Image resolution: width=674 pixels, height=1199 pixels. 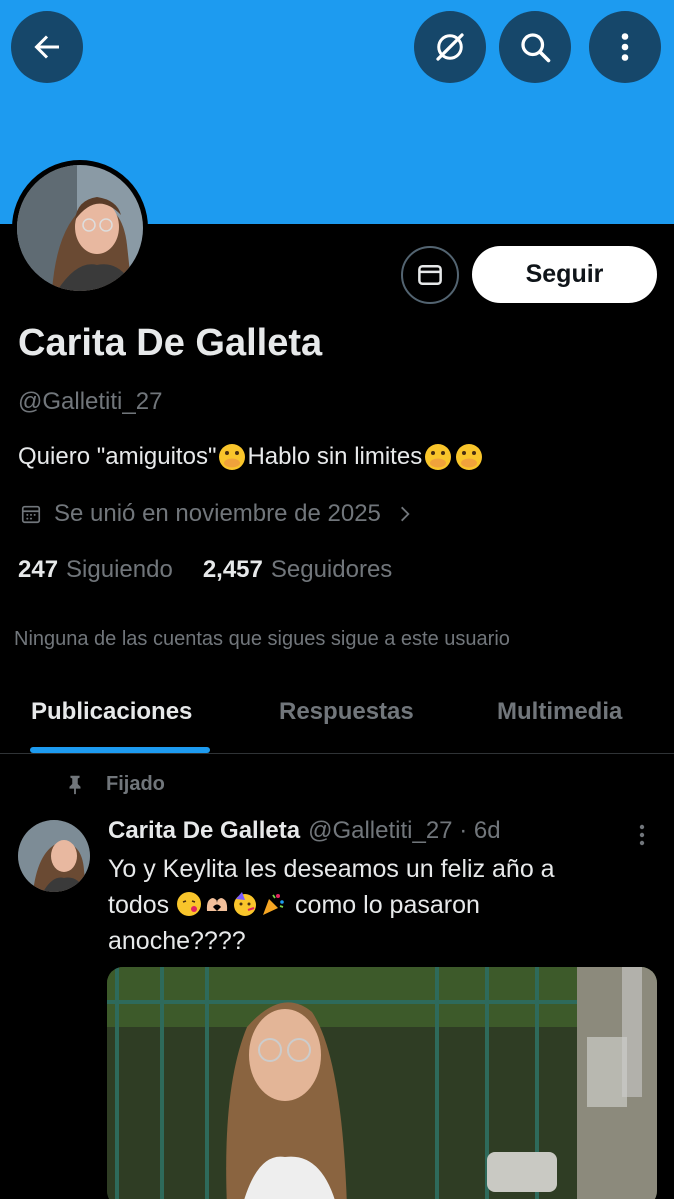 I want to click on face-blowing-kiss-icon, so click(x=189, y=904).